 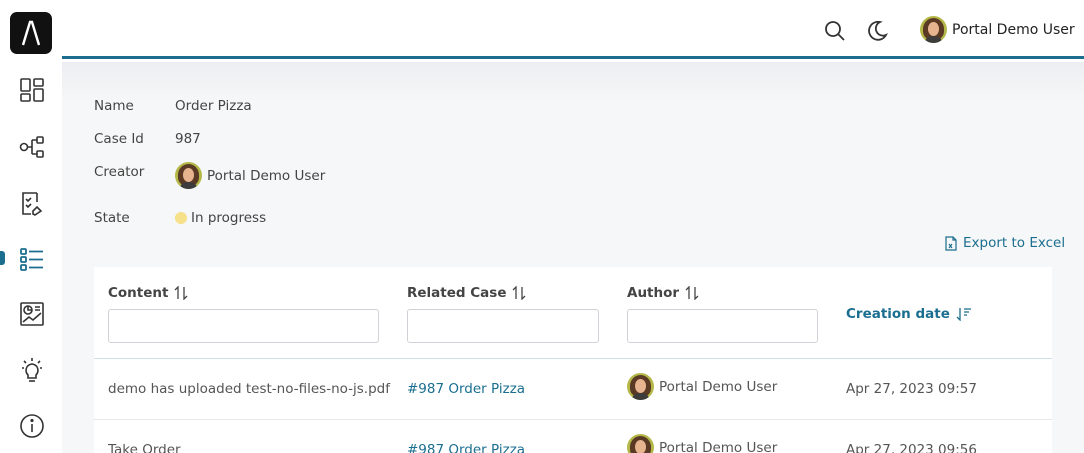 What do you see at coordinates (466, 293) in the screenshot?
I see `column-header-related-case: Related Case` at bounding box center [466, 293].